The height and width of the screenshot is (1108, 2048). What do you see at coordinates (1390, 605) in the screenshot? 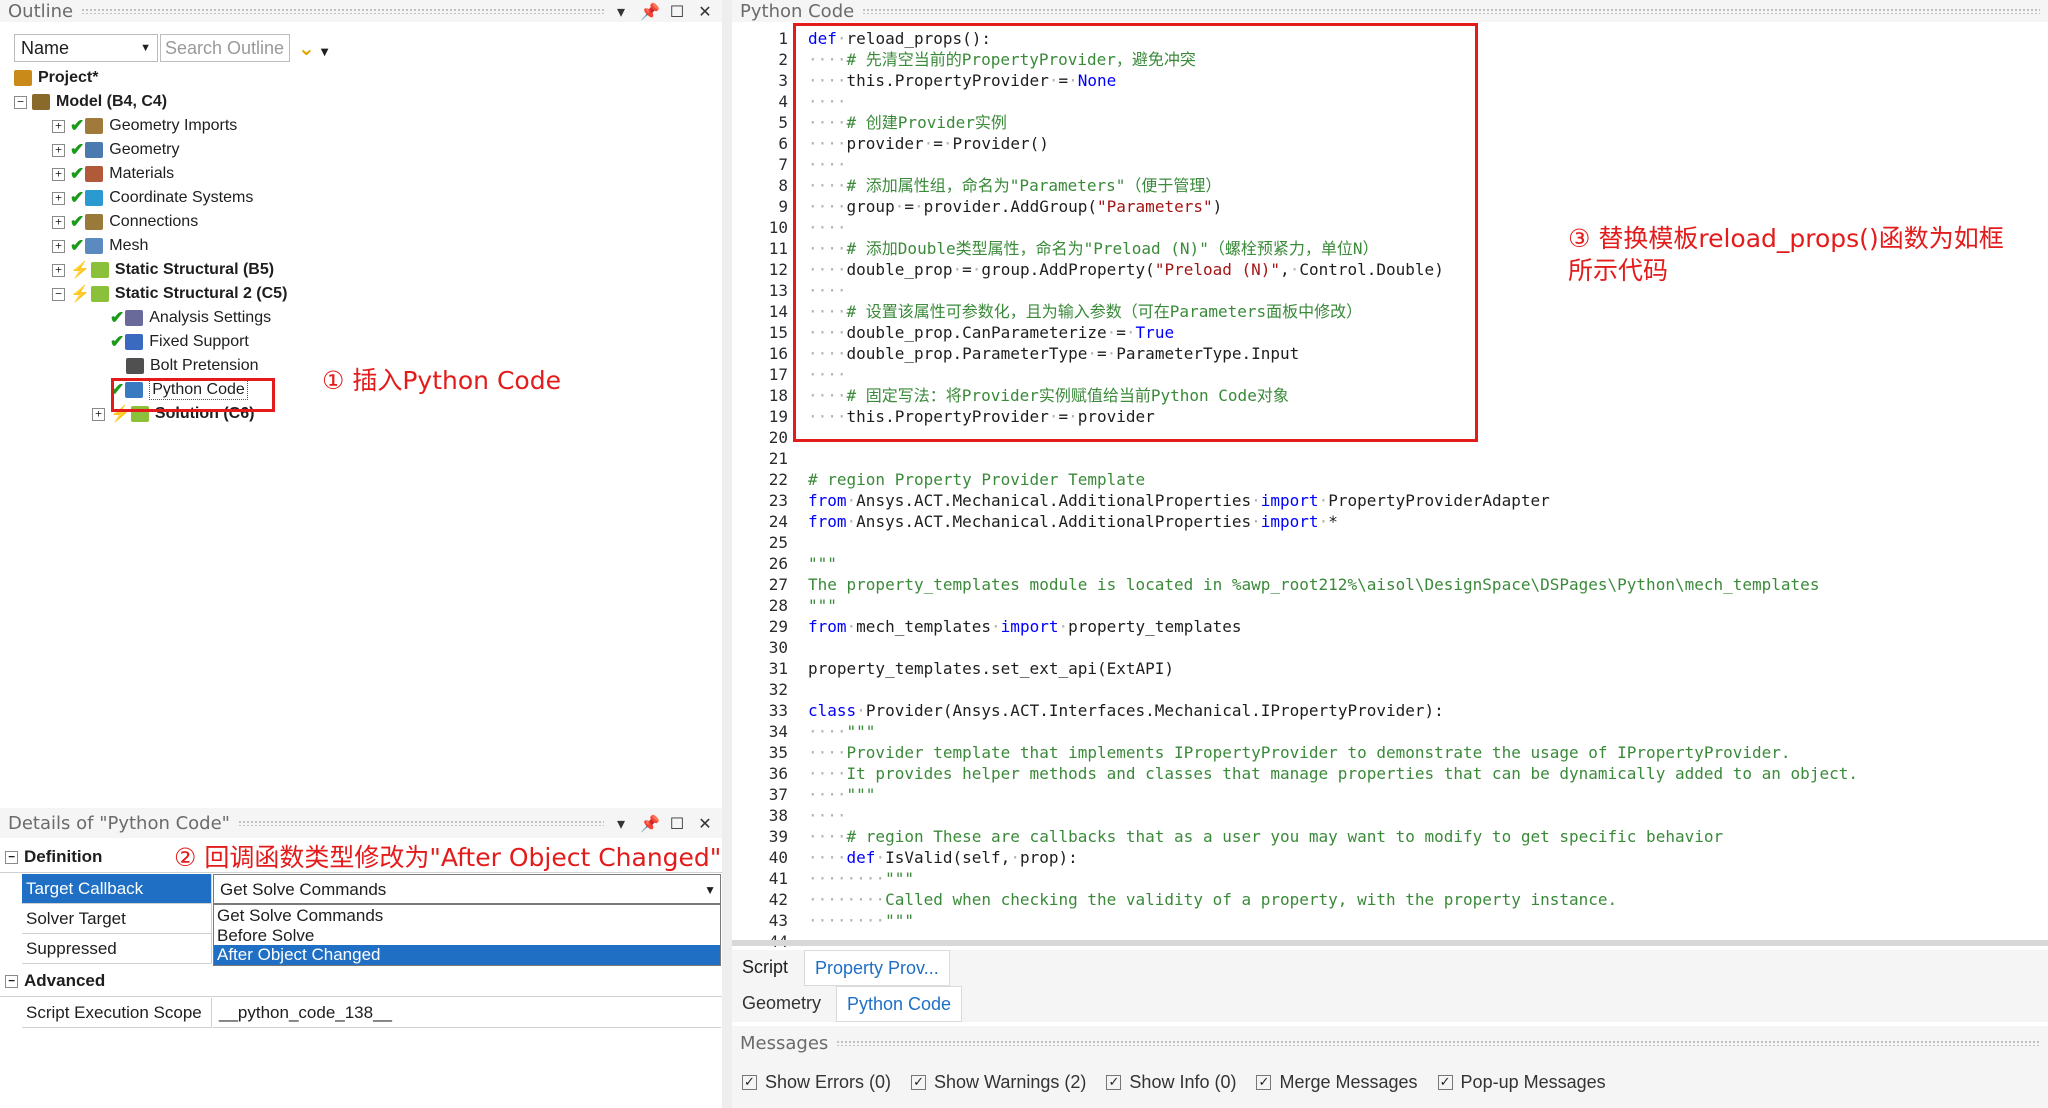
I see `code-line: 28 """` at bounding box center [1390, 605].